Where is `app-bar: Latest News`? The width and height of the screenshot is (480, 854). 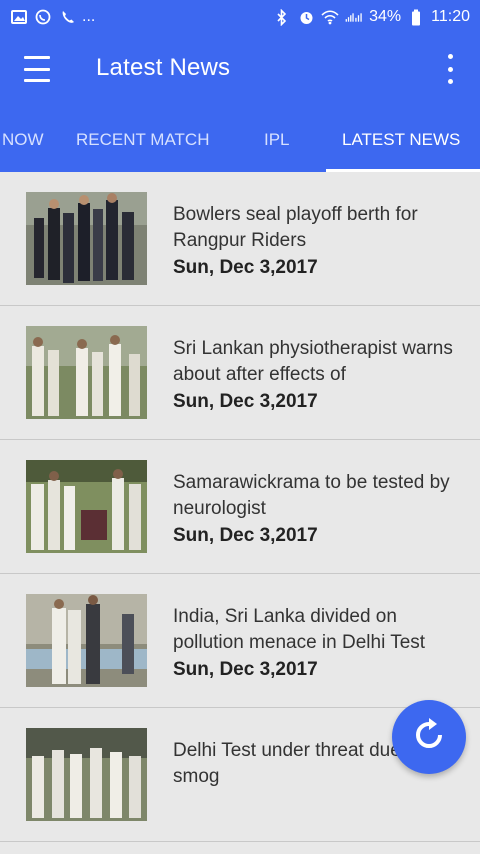 app-bar: Latest News is located at coordinates (240, 70).